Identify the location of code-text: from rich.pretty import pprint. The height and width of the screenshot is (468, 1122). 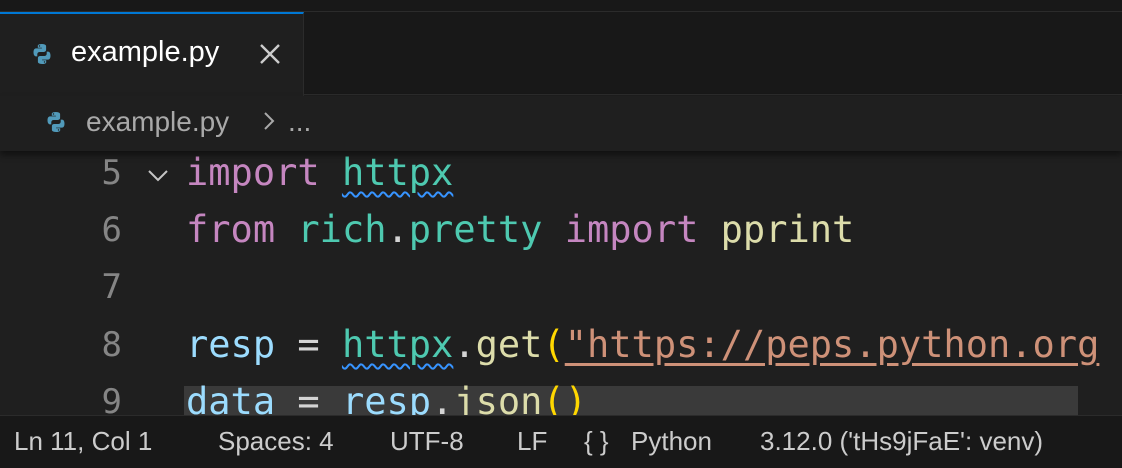
(520, 229).